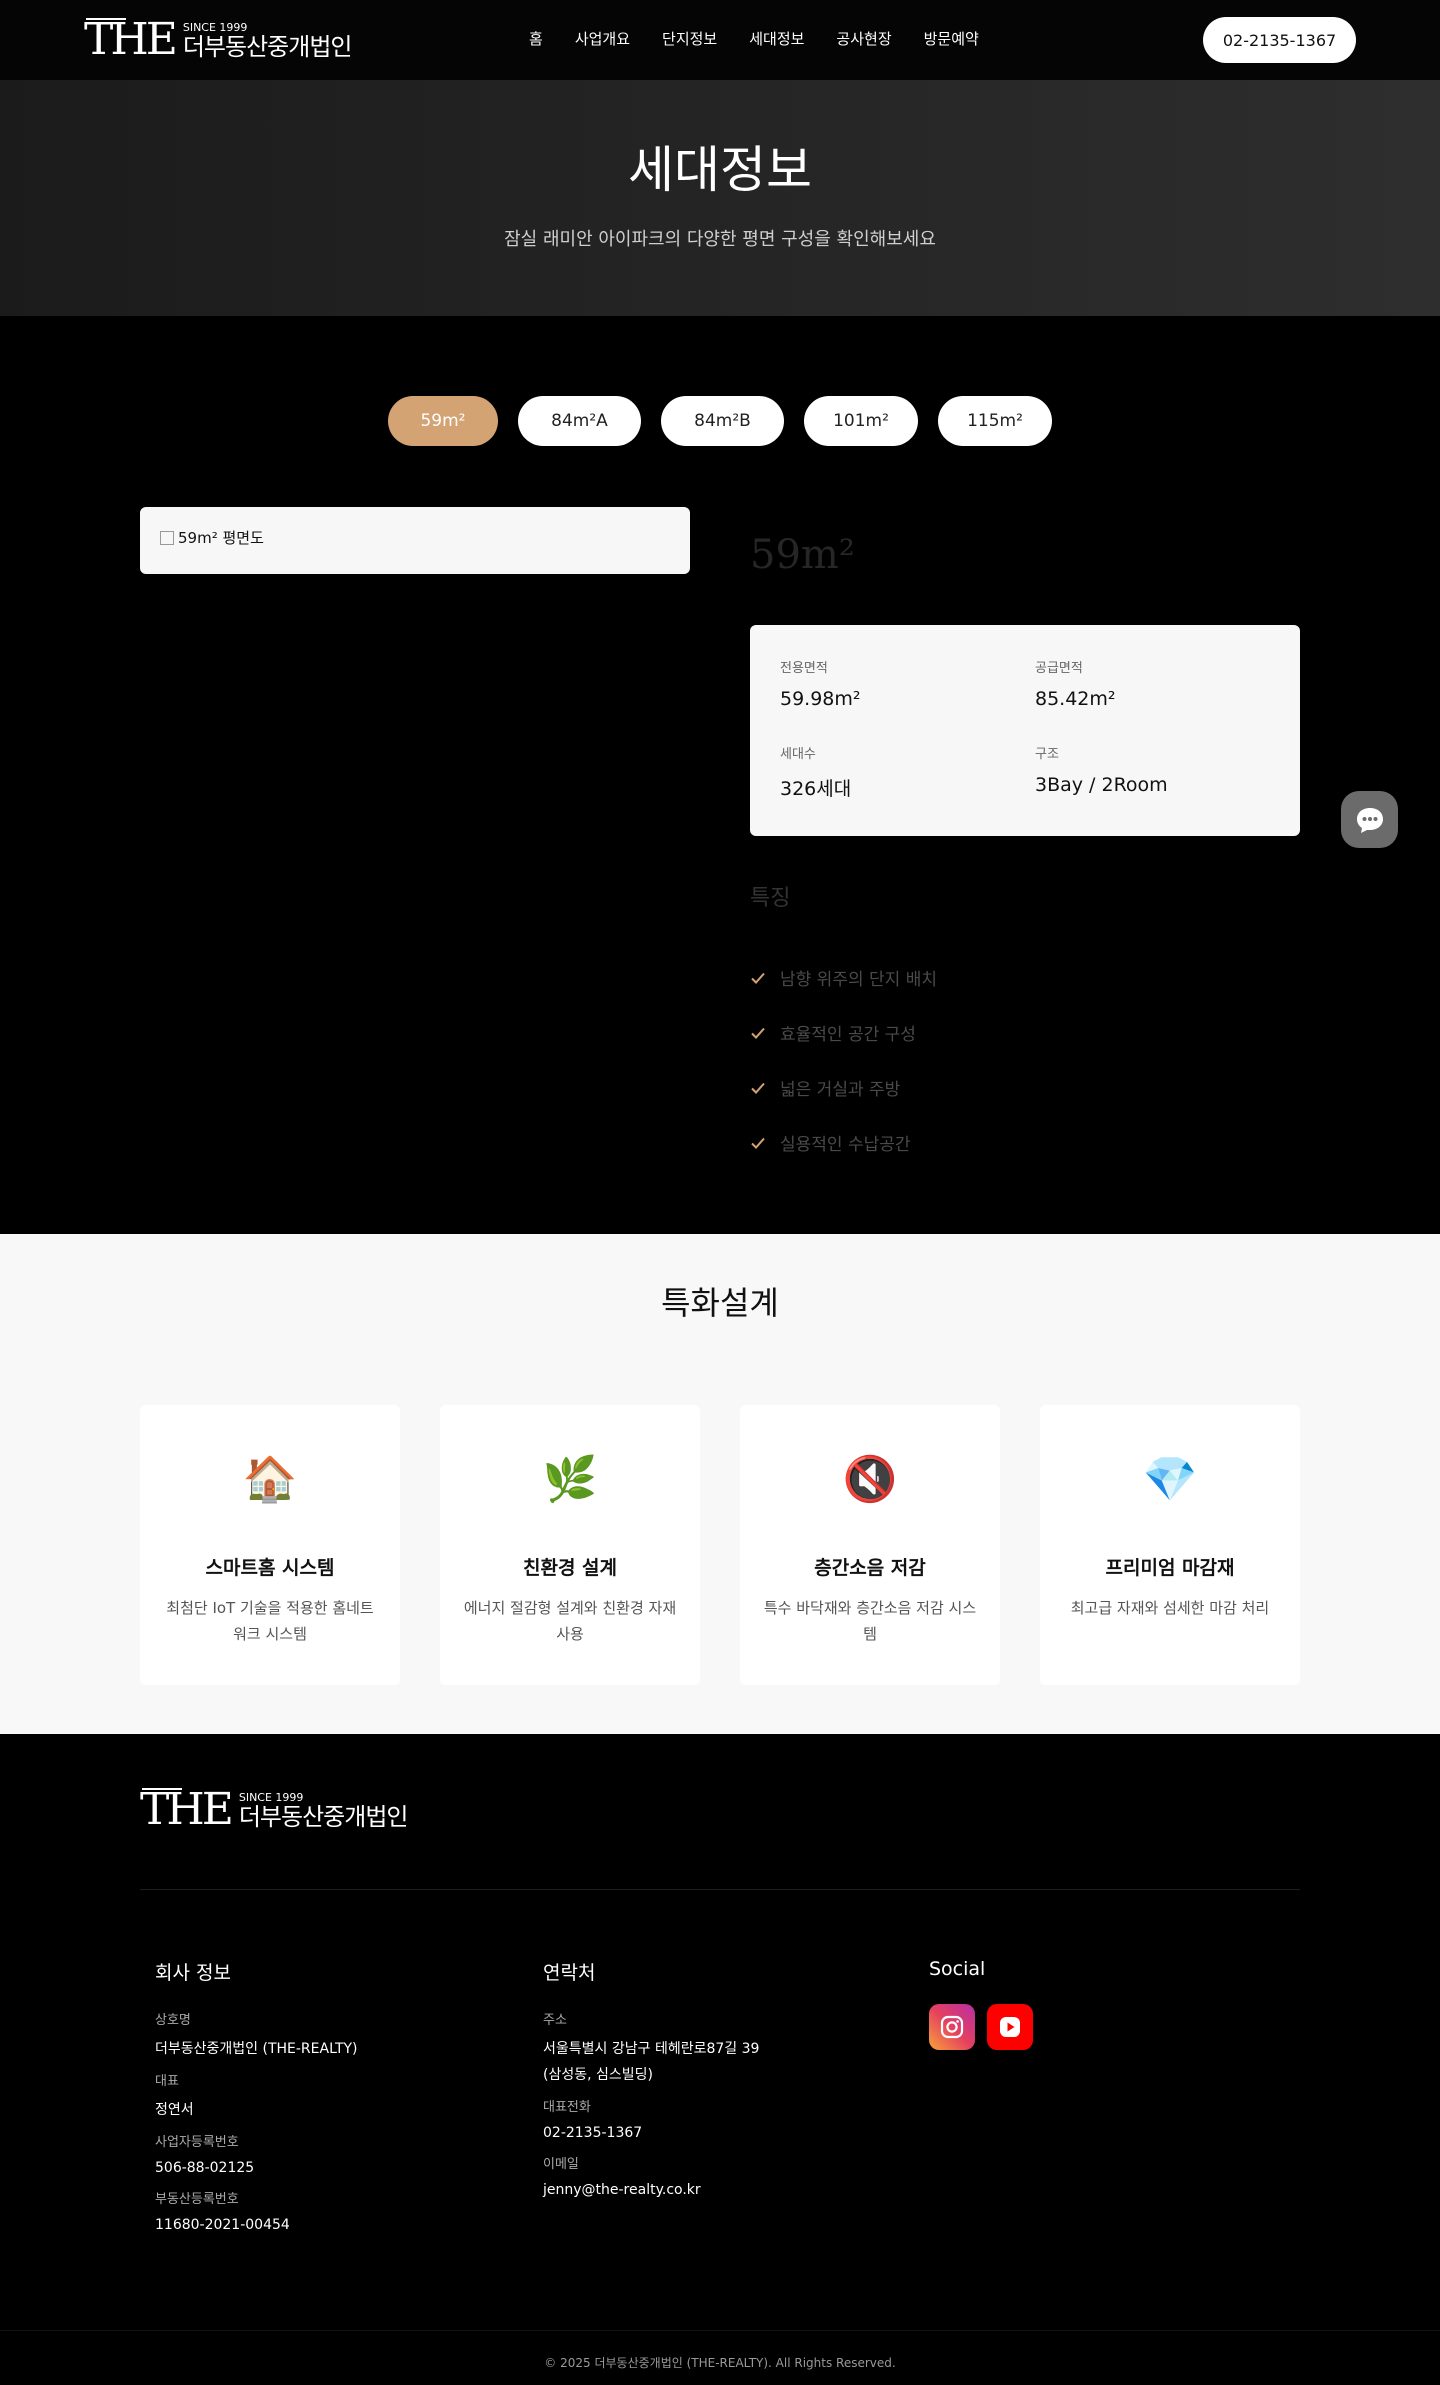 This screenshot has width=1440, height=2385. I want to click on tab-84b: 84m²B, so click(722, 421).